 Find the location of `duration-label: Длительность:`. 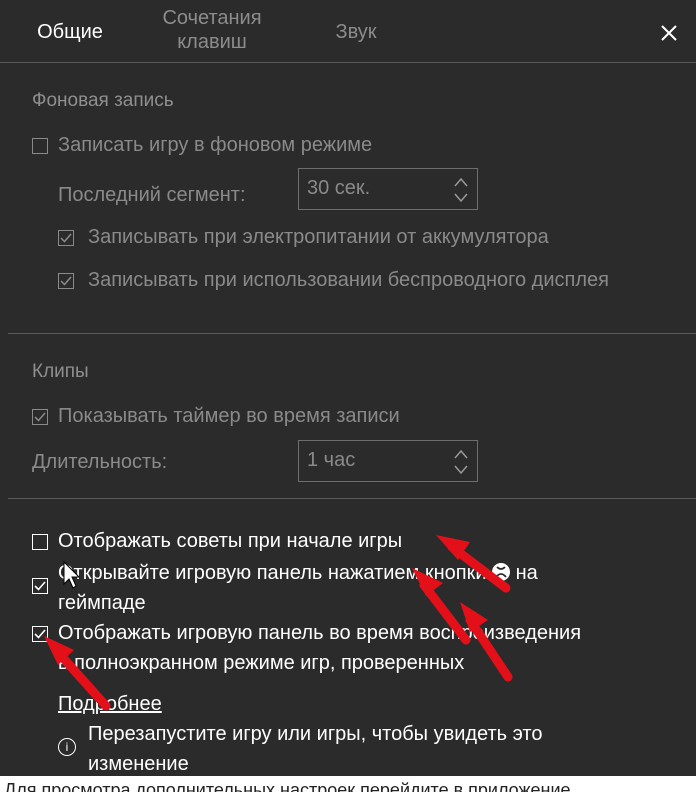

duration-label: Длительность: is located at coordinates (100, 462).